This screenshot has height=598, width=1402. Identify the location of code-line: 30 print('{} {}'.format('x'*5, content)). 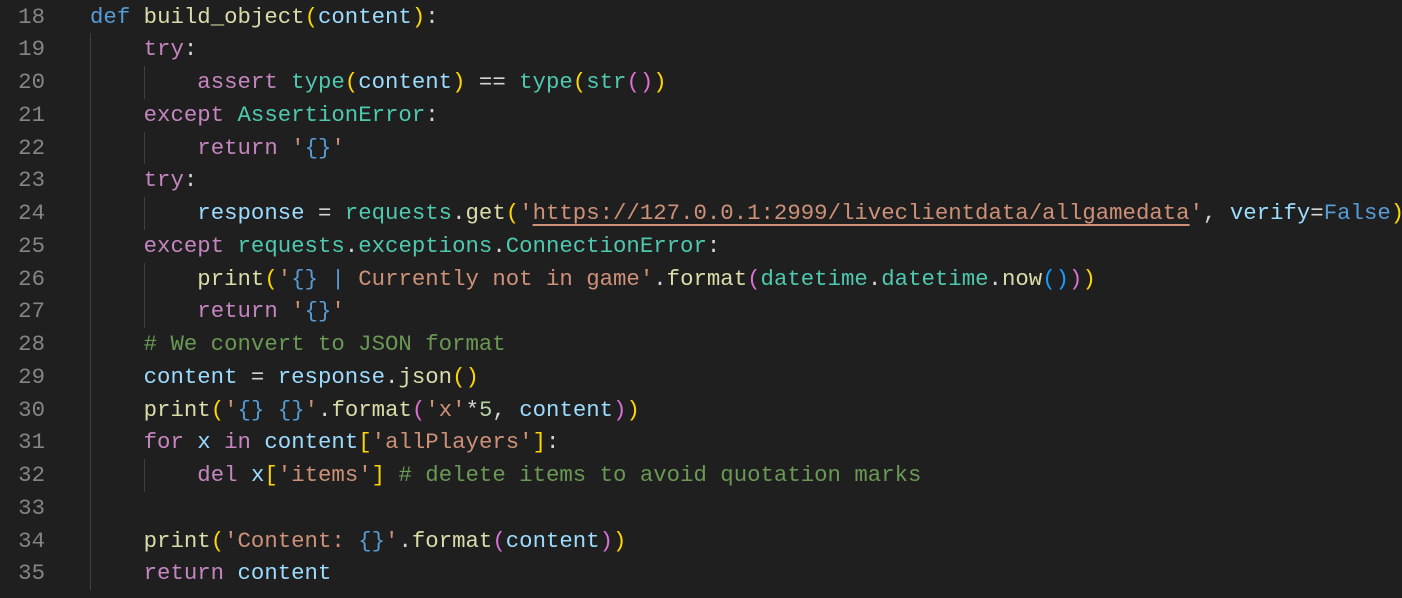
(701, 410).